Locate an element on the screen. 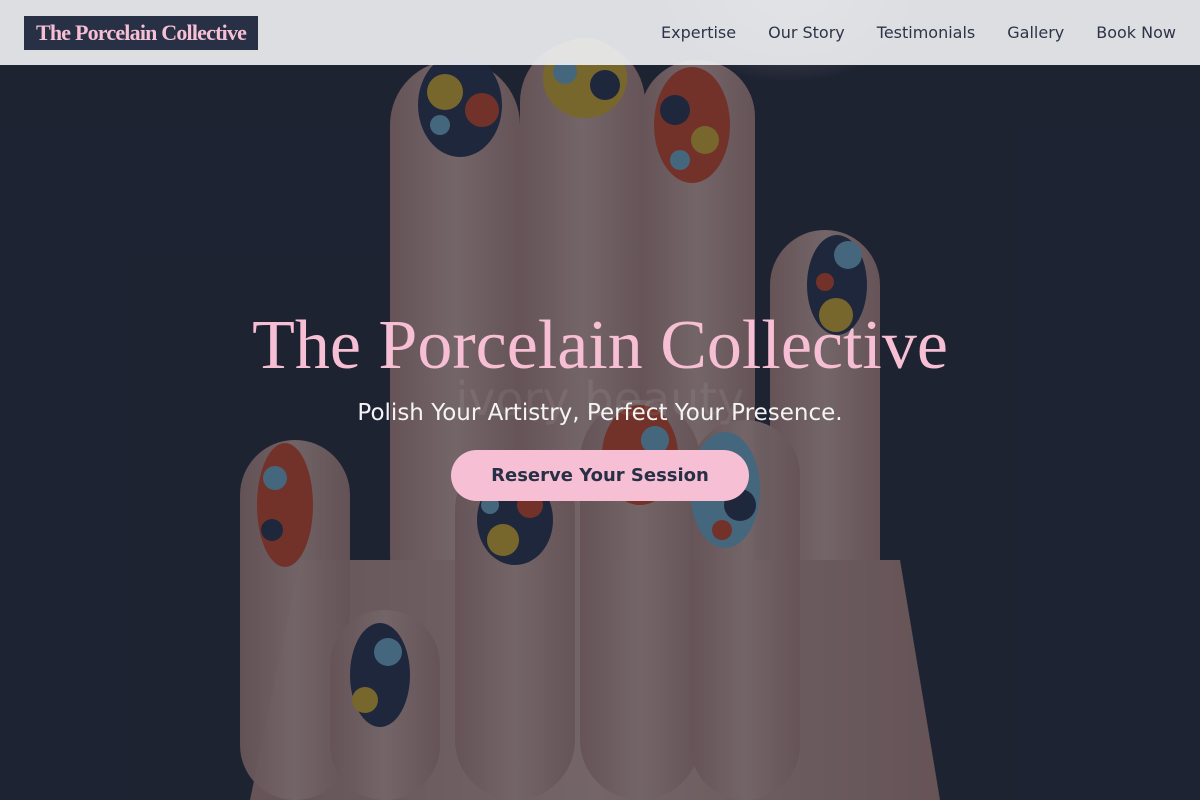 The image size is (1200, 800). nav-link-gallery: Gallery is located at coordinates (1035, 32).